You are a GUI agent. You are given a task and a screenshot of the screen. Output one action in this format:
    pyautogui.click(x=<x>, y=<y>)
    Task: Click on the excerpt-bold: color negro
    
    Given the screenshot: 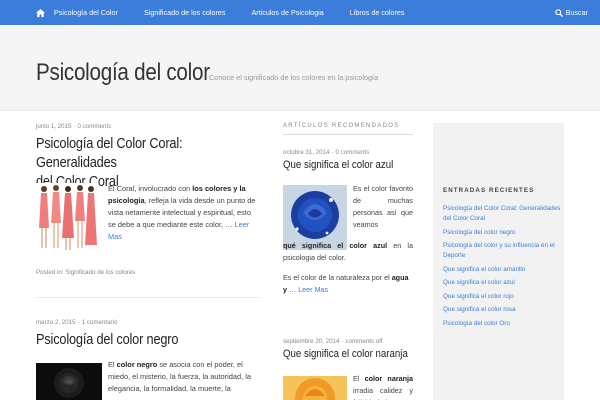 What is the action you would take?
    pyautogui.click(x=137, y=364)
    